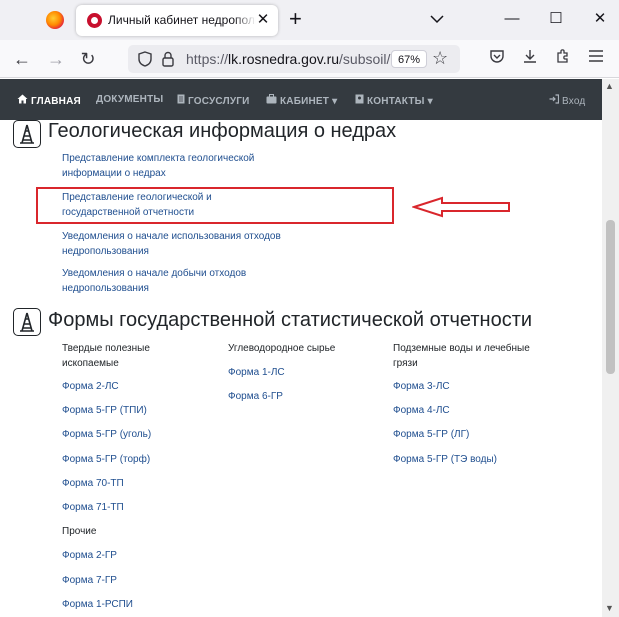  Describe the element at coordinates (271, 100) in the screenshot. I see `briefcase-icon` at that location.